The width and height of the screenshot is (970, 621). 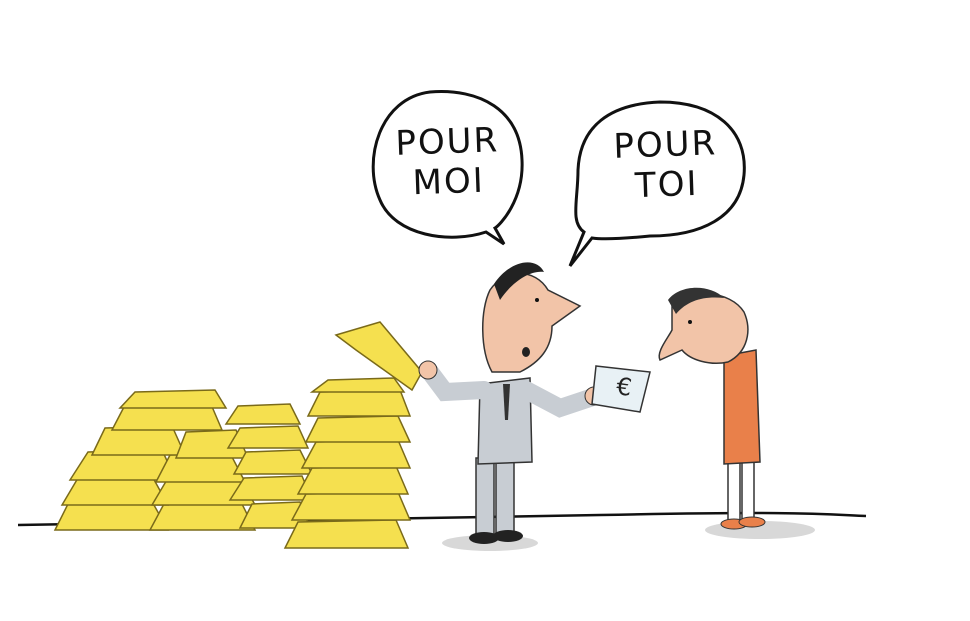 I want to click on speech-bubble-right-text: POUR TOI, so click(x=666, y=165).